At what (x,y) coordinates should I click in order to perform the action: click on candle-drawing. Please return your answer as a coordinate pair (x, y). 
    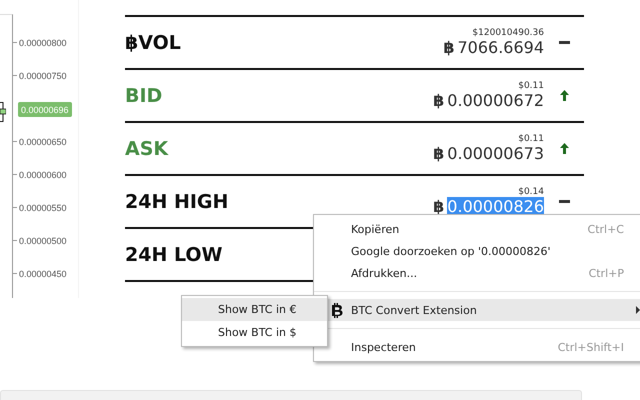
    Looking at the image, I should click on (3, 112).